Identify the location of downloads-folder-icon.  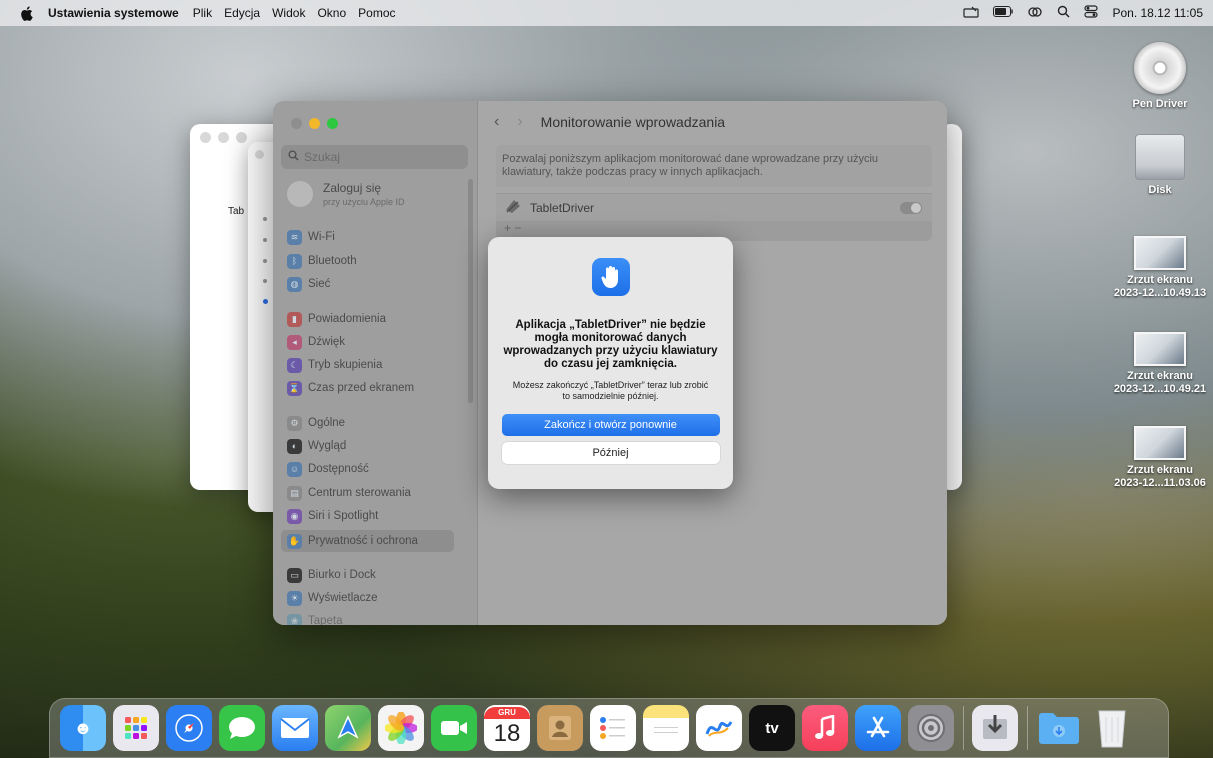
(1059, 728).